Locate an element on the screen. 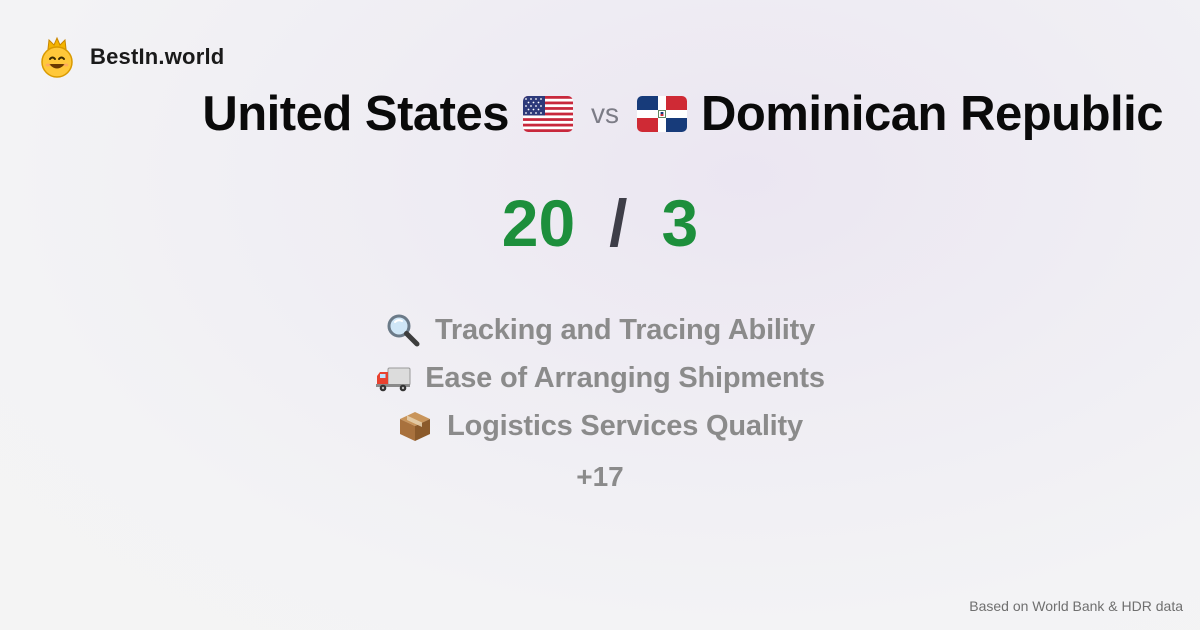 The image size is (1200, 630). comparison-title: United States vs Dominican Republic is located at coordinates (682, 114).